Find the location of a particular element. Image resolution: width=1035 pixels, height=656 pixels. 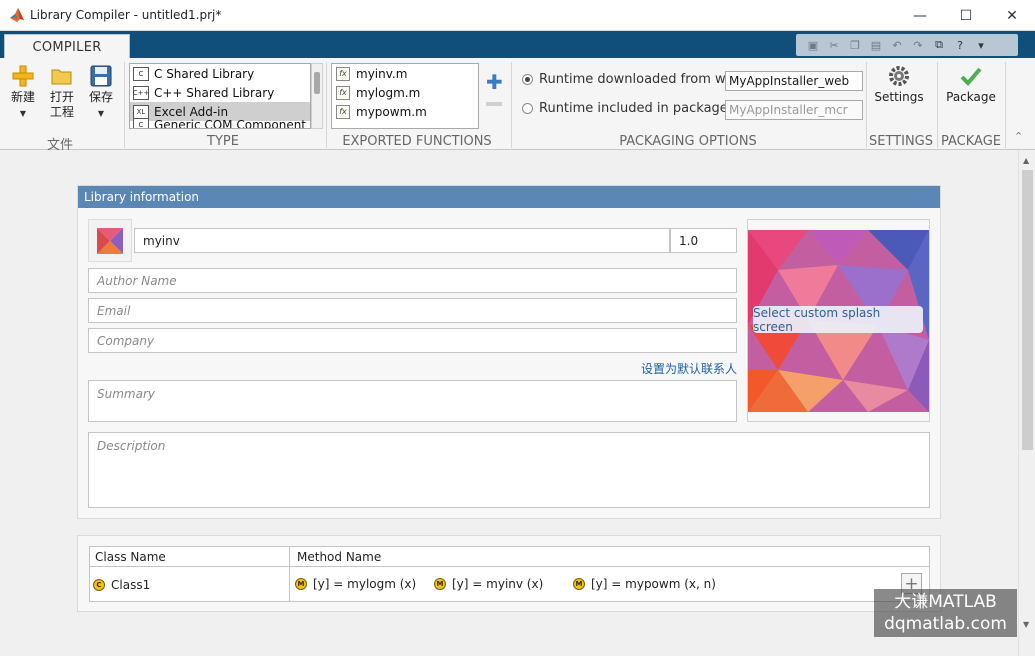

summary-textarea: Summary is located at coordinates (412, 401).